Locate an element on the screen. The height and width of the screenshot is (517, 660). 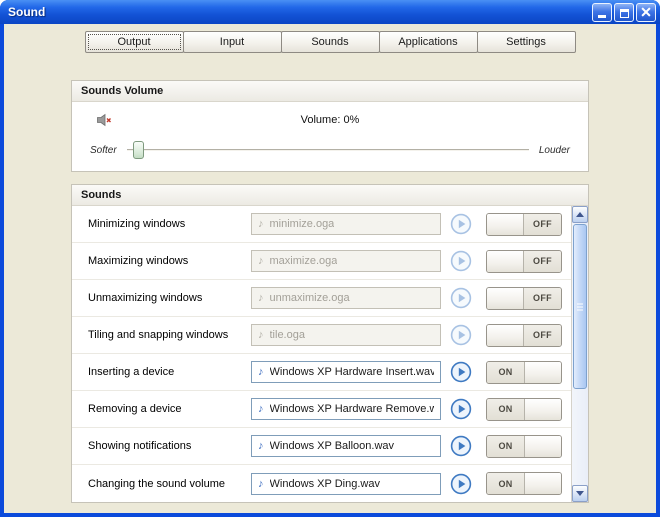
sounds-volume-section: Sounds Volume Volume: 0% Softer Louder is located at coordinates (330, 126).